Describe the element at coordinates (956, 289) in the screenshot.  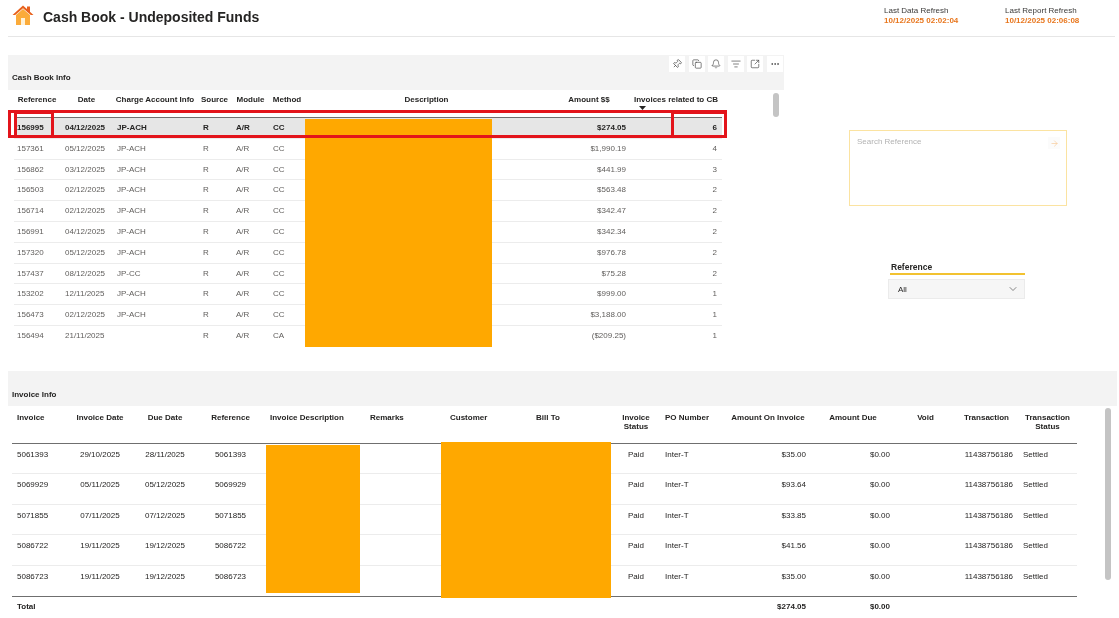
I see `reference-dropdown: All` at that location.